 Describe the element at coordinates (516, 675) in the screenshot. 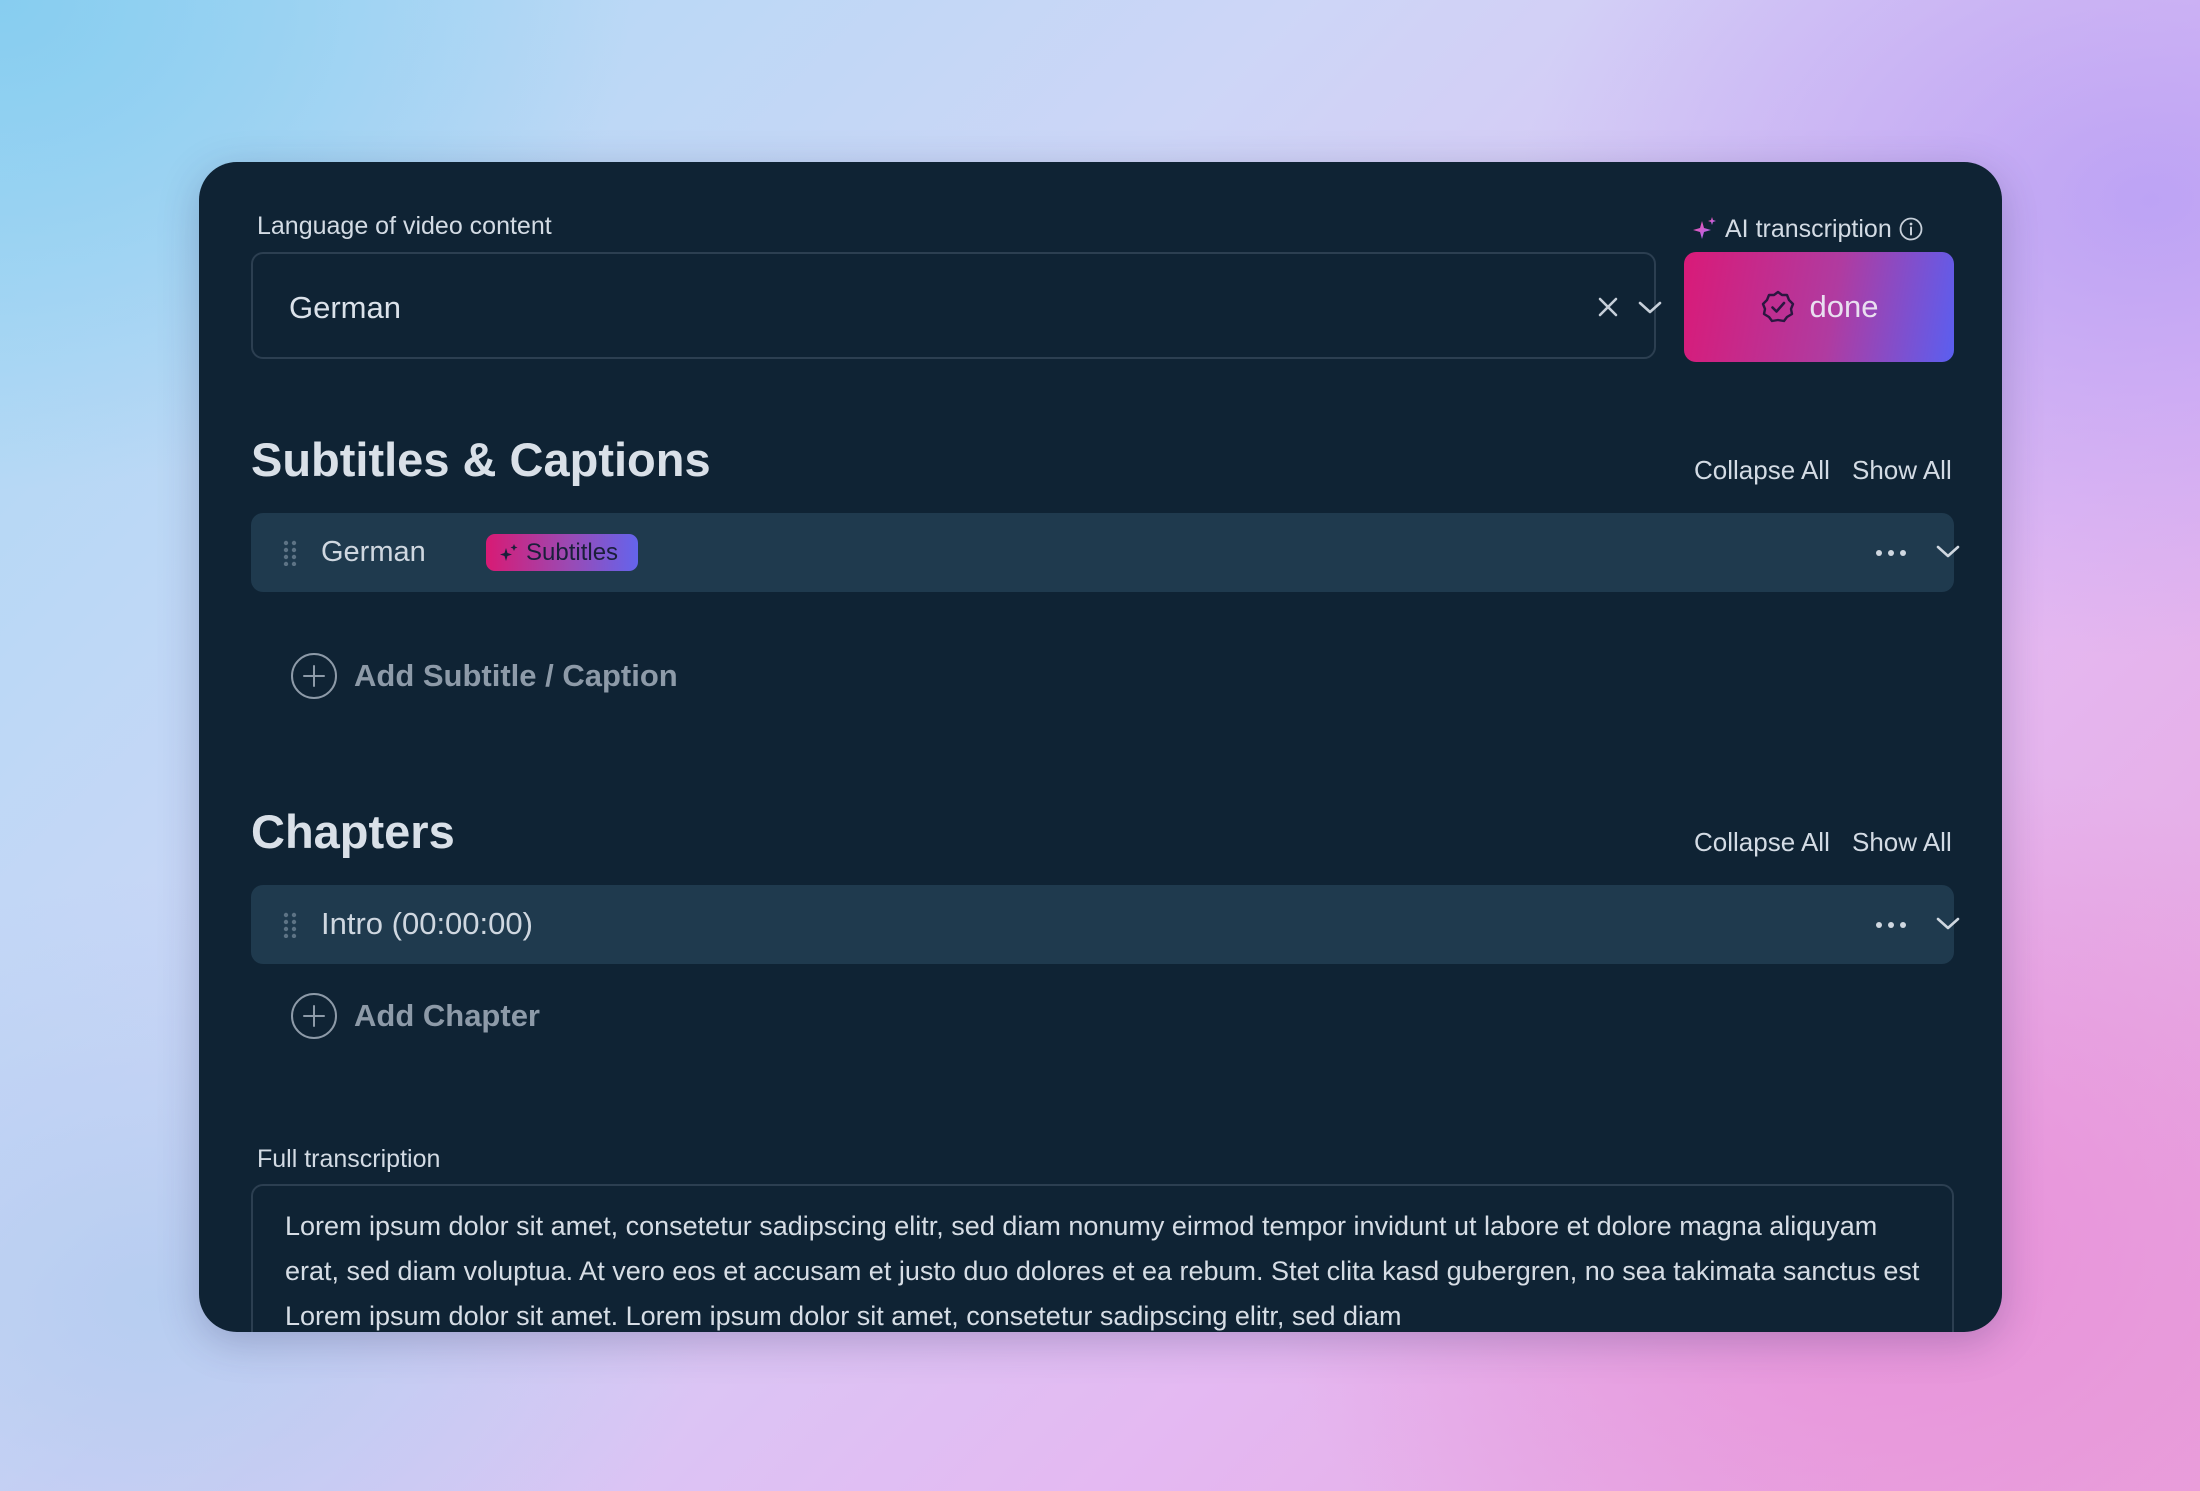

I see `add-subtitle-label: Add Subtitle / Caption` at that location.